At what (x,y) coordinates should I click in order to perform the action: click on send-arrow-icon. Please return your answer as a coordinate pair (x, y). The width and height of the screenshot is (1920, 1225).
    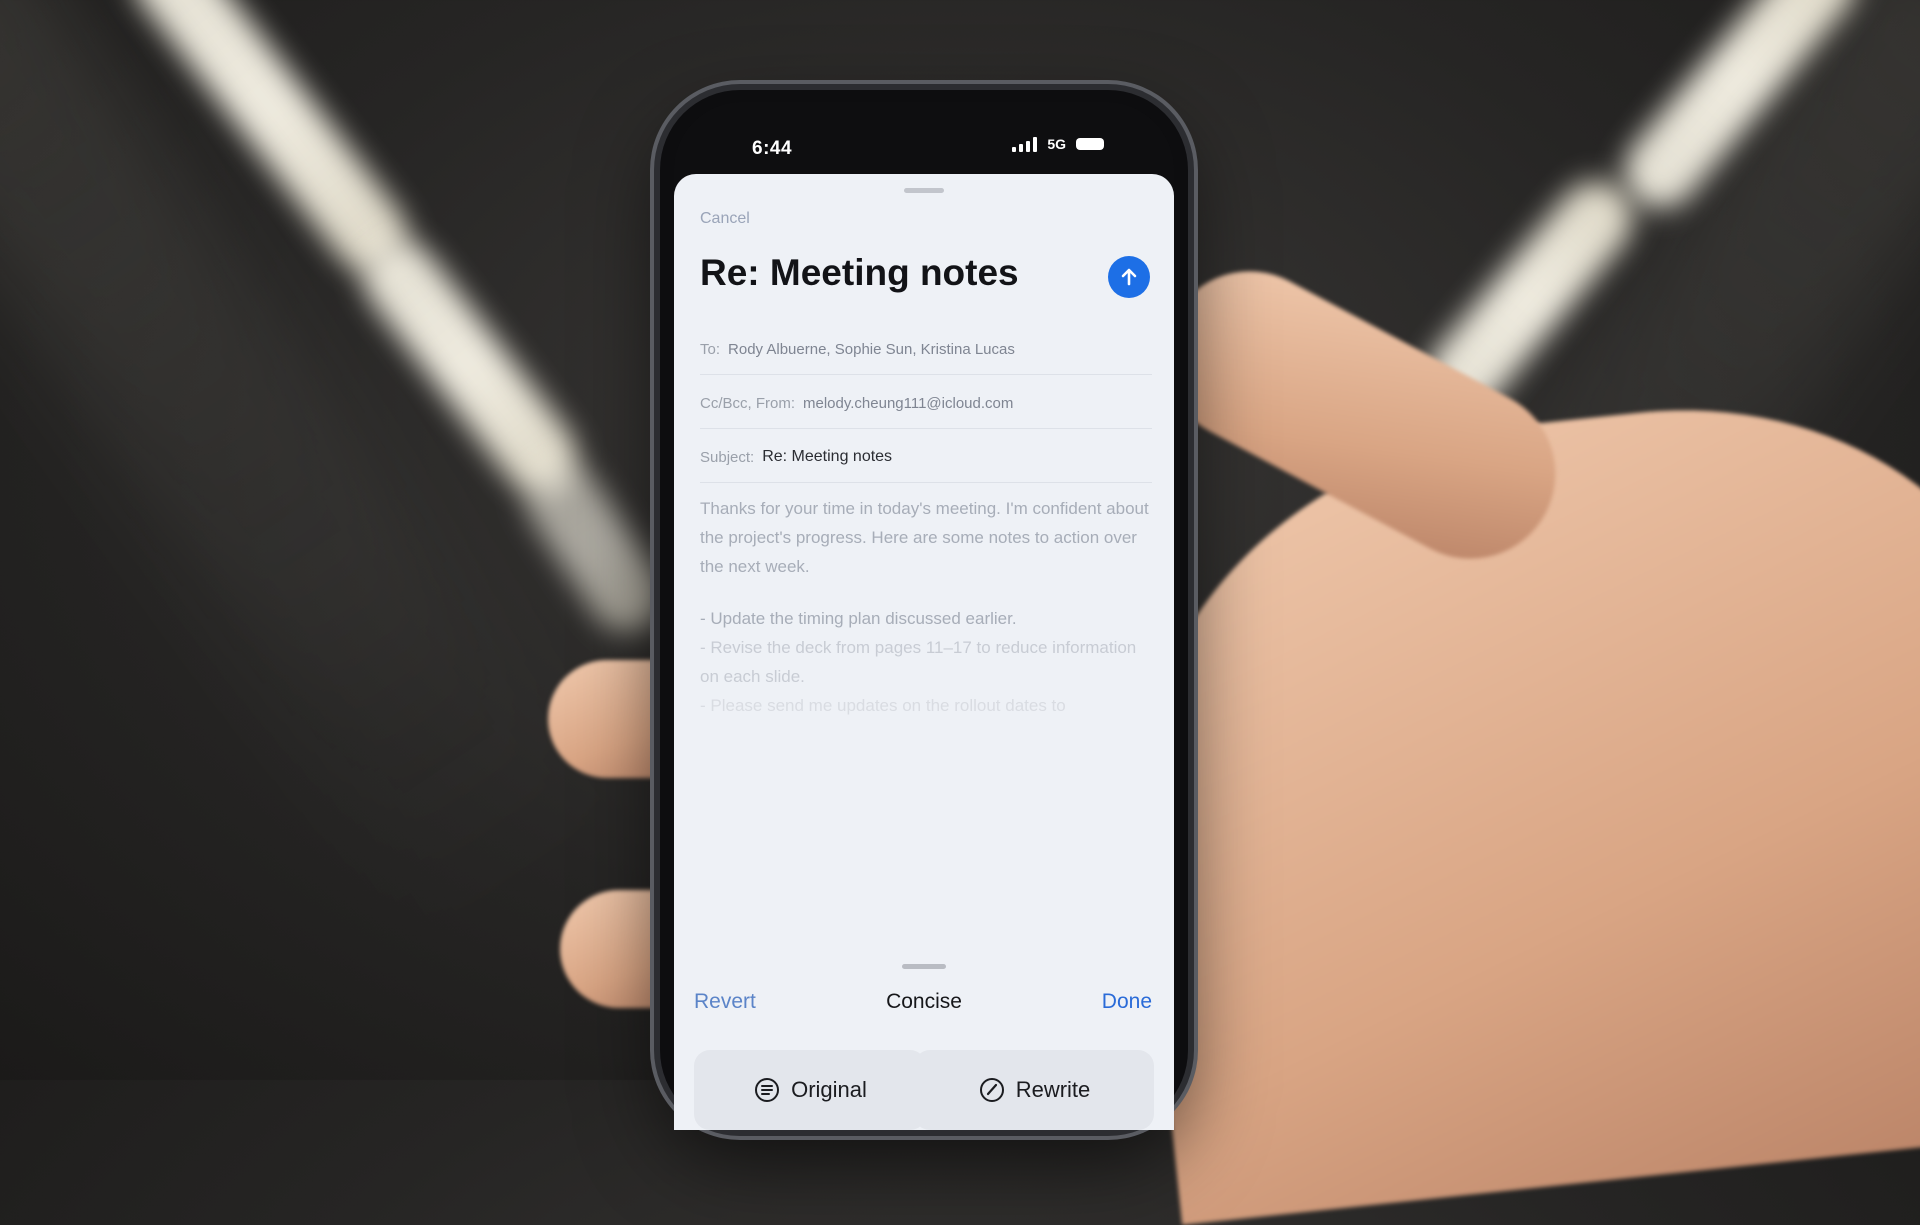
    Looking at the image, I should click on (1129, 277).